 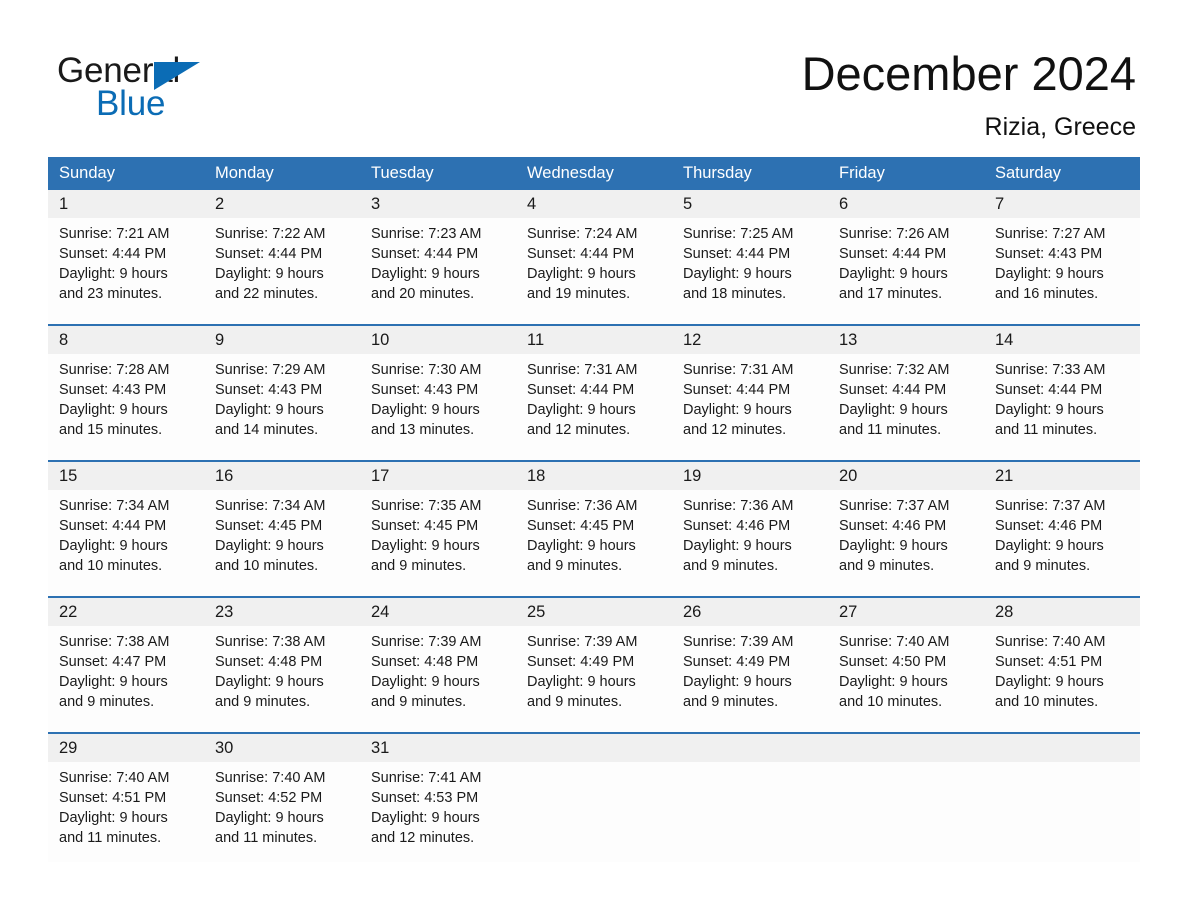 What do you see at coordinates (269, 526) in the screenshot?
I see `sunset-text: Sunset: 4:45 PM` at bounding box center [269, 526].